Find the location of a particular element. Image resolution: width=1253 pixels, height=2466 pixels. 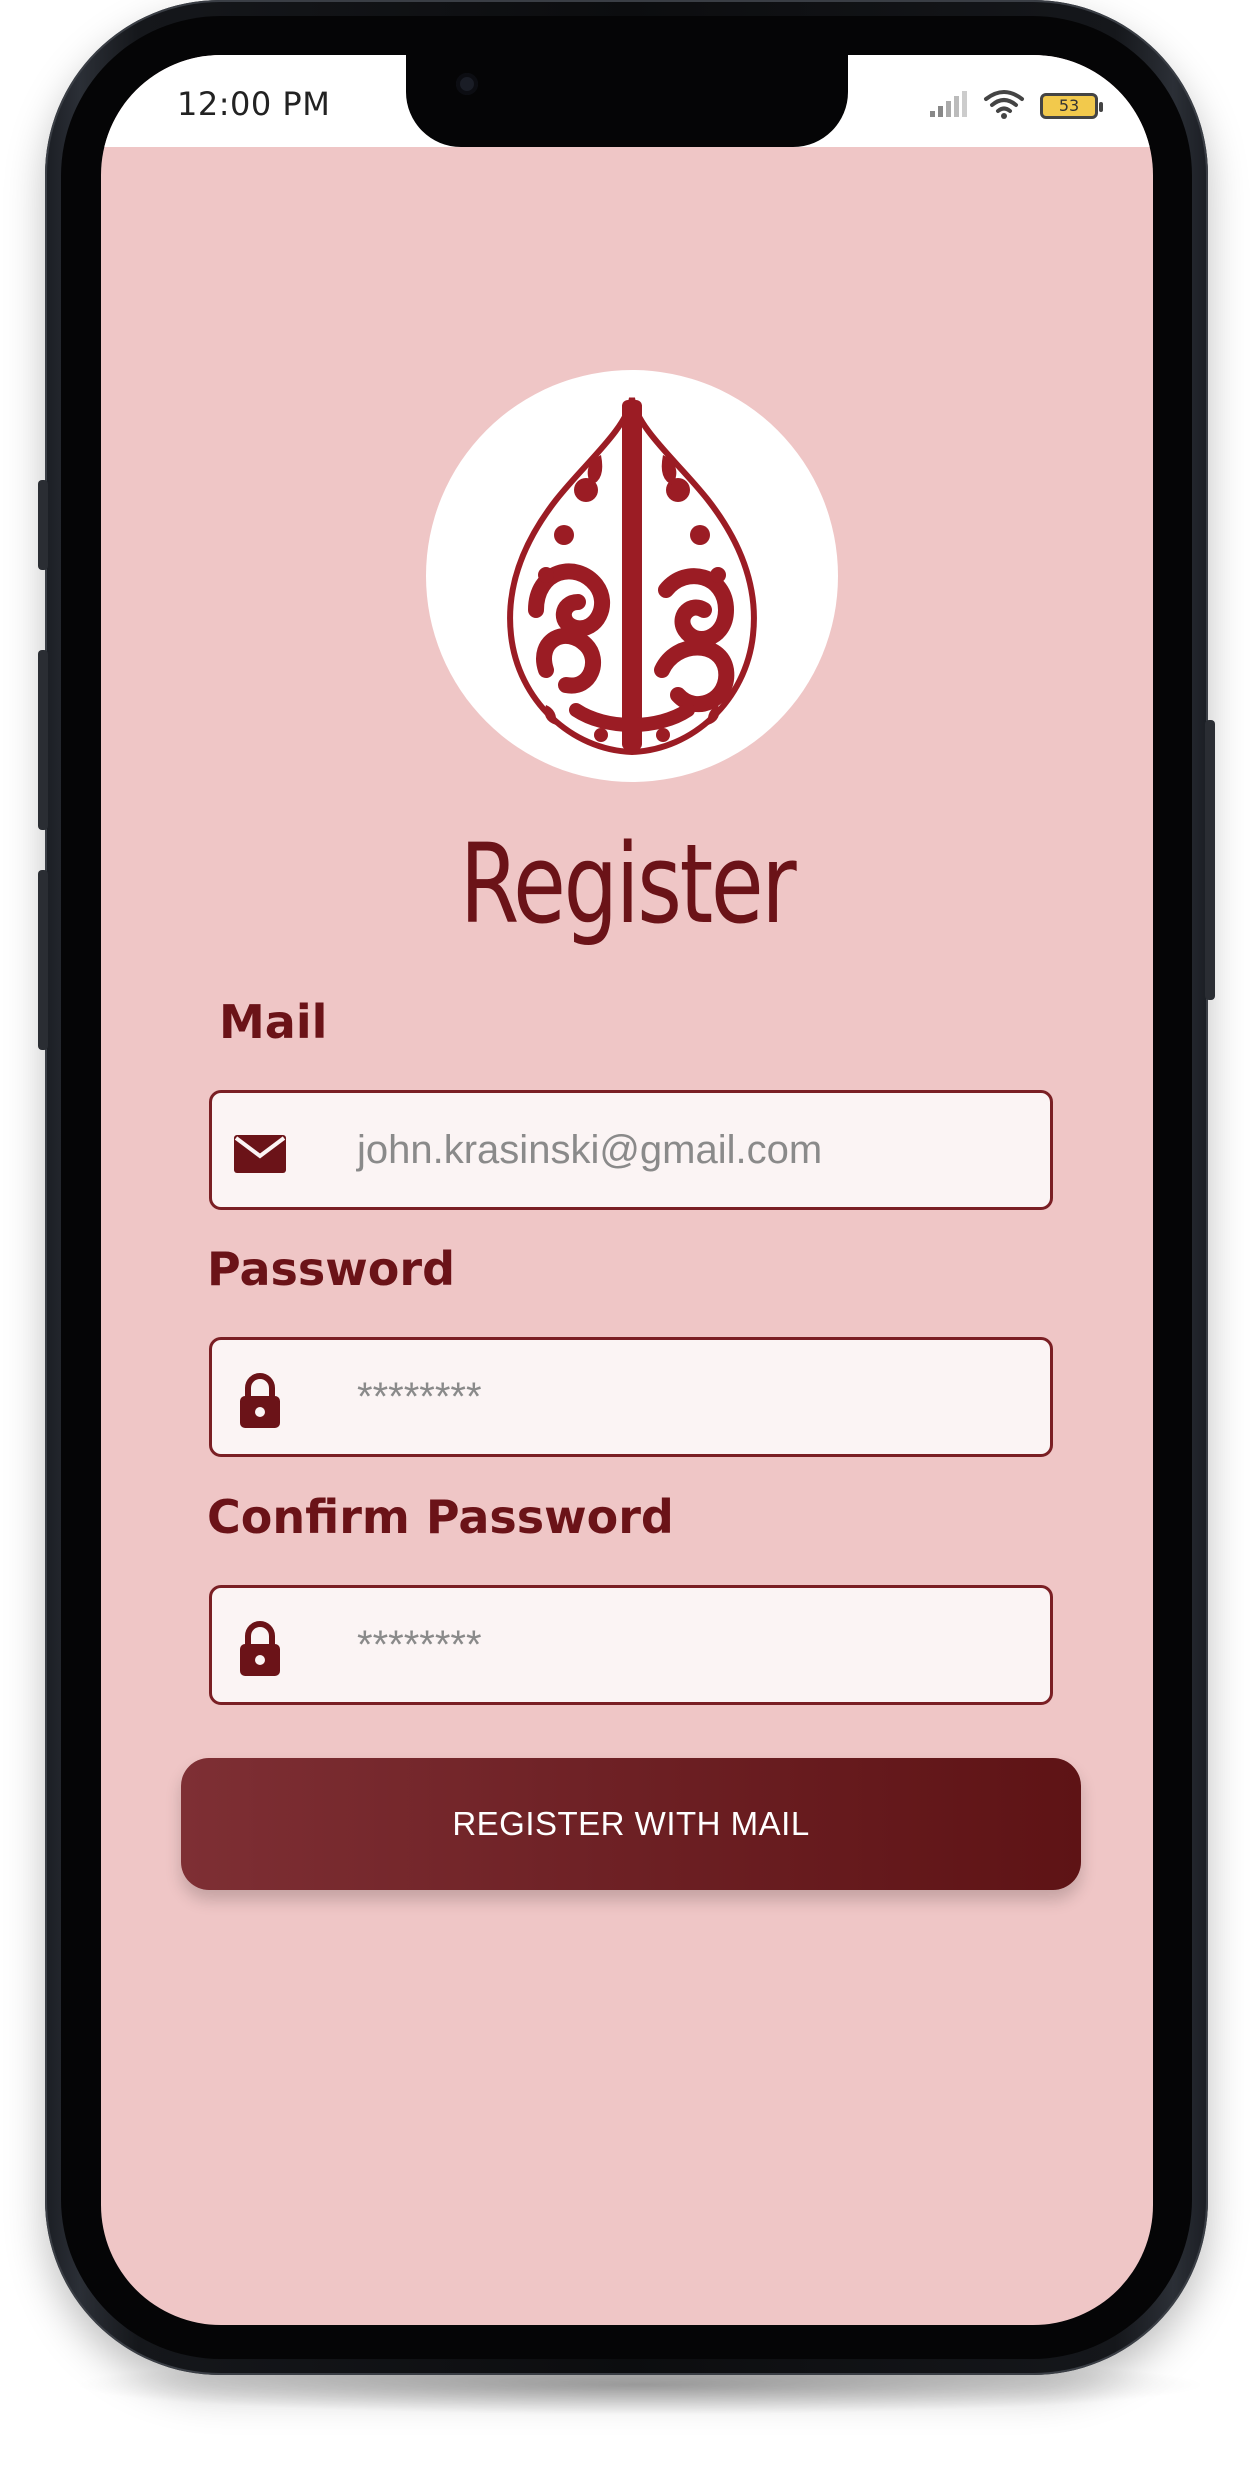

app-logo is located at coordinates (632, 576).